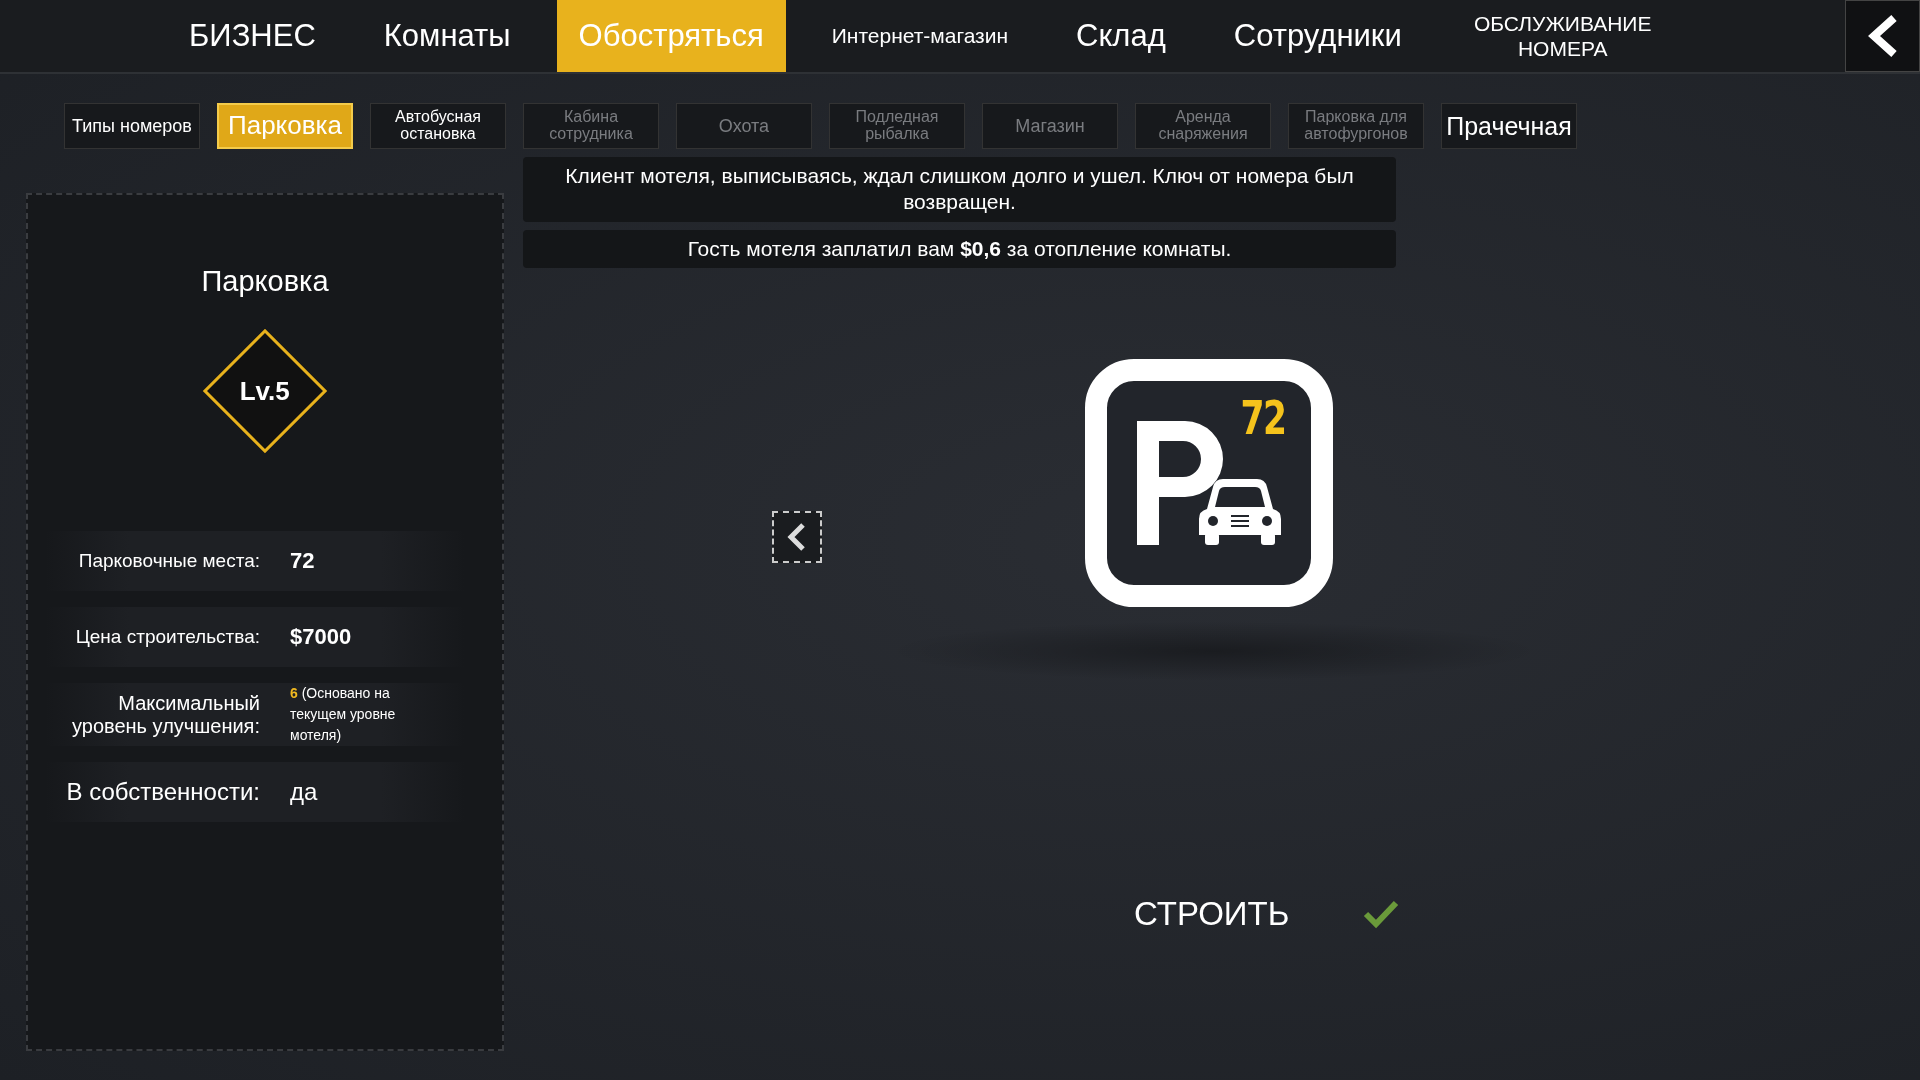 This screenshot has width=1920, height=1080. Describe the element at coordinates (321, 637) in the screenshot. I see `stat-value: $7000` at that location.